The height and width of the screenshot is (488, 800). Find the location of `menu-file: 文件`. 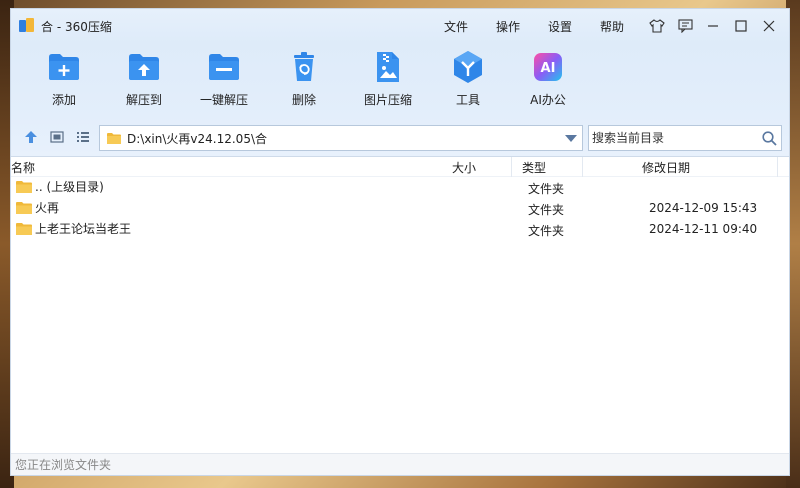

menu-file: 文件 is located at coordinates (470, 26).